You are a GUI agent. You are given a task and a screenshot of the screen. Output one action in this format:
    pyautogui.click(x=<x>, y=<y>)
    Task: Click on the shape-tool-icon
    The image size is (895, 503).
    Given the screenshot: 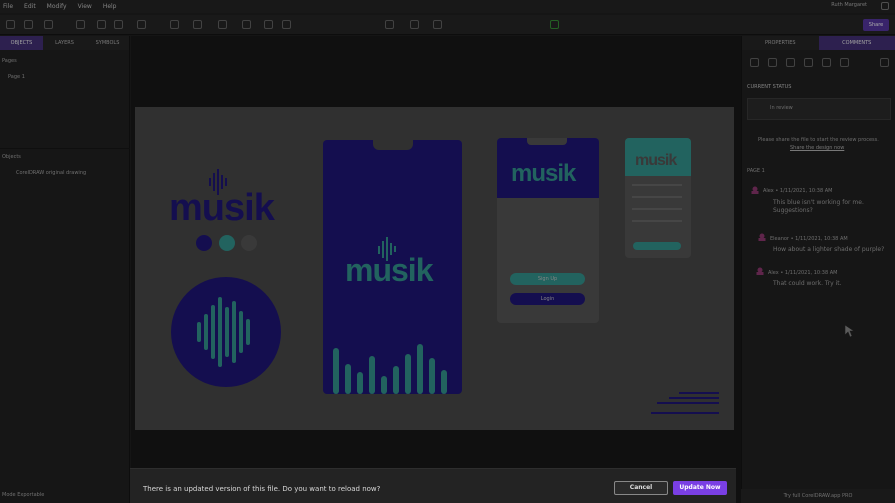 What is the action you would take?
    pyautogui.click(x=197, y=24)
    